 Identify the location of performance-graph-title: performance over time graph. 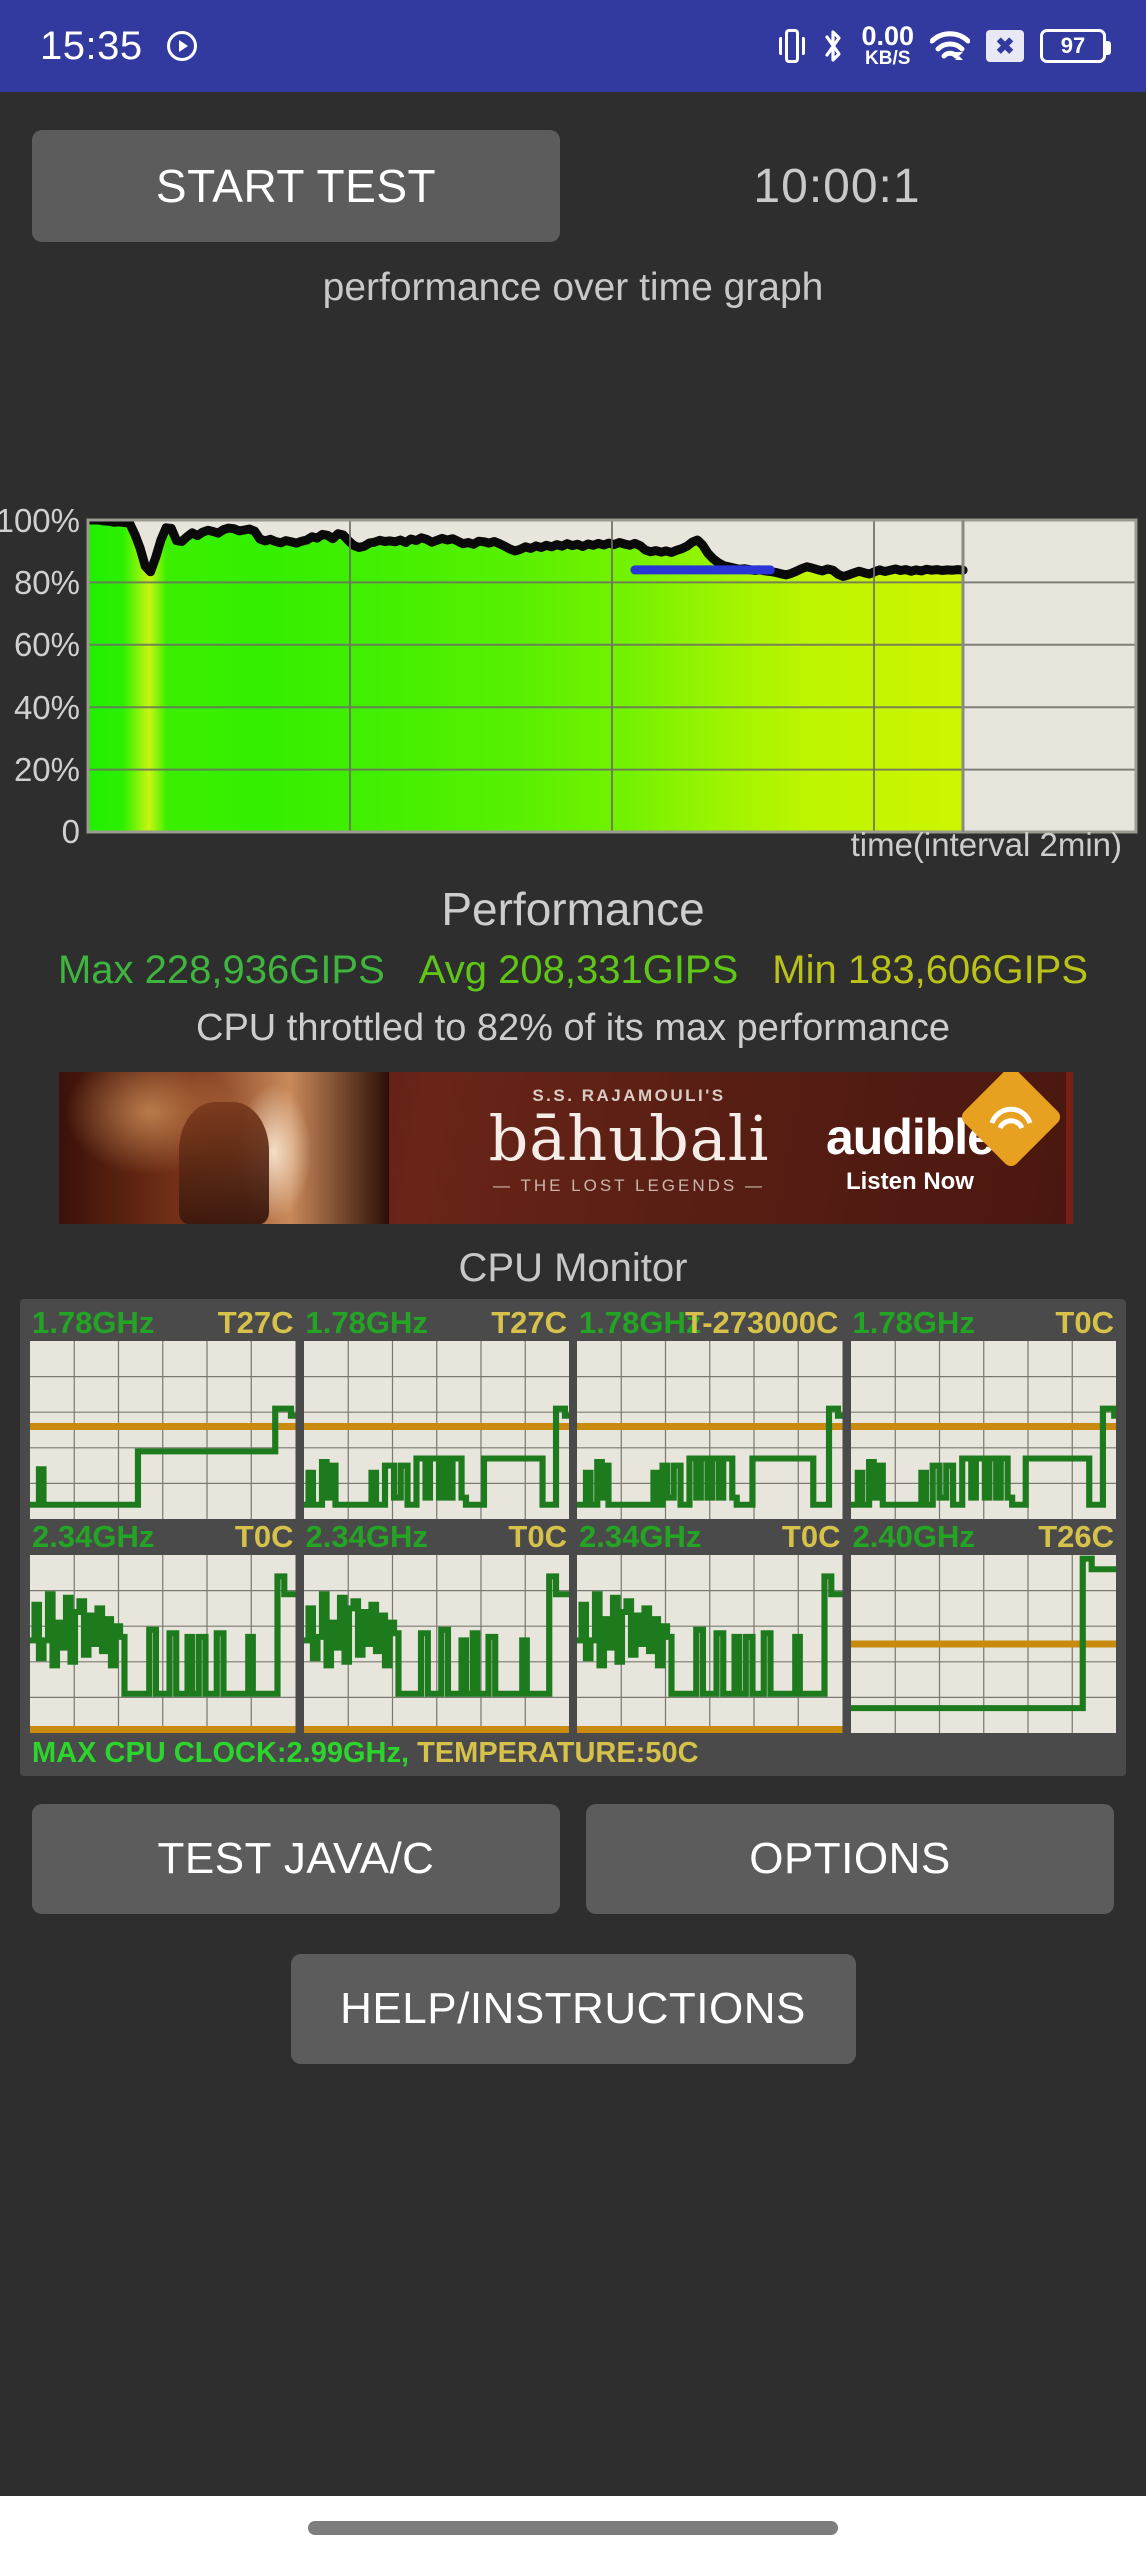
(573, 287).